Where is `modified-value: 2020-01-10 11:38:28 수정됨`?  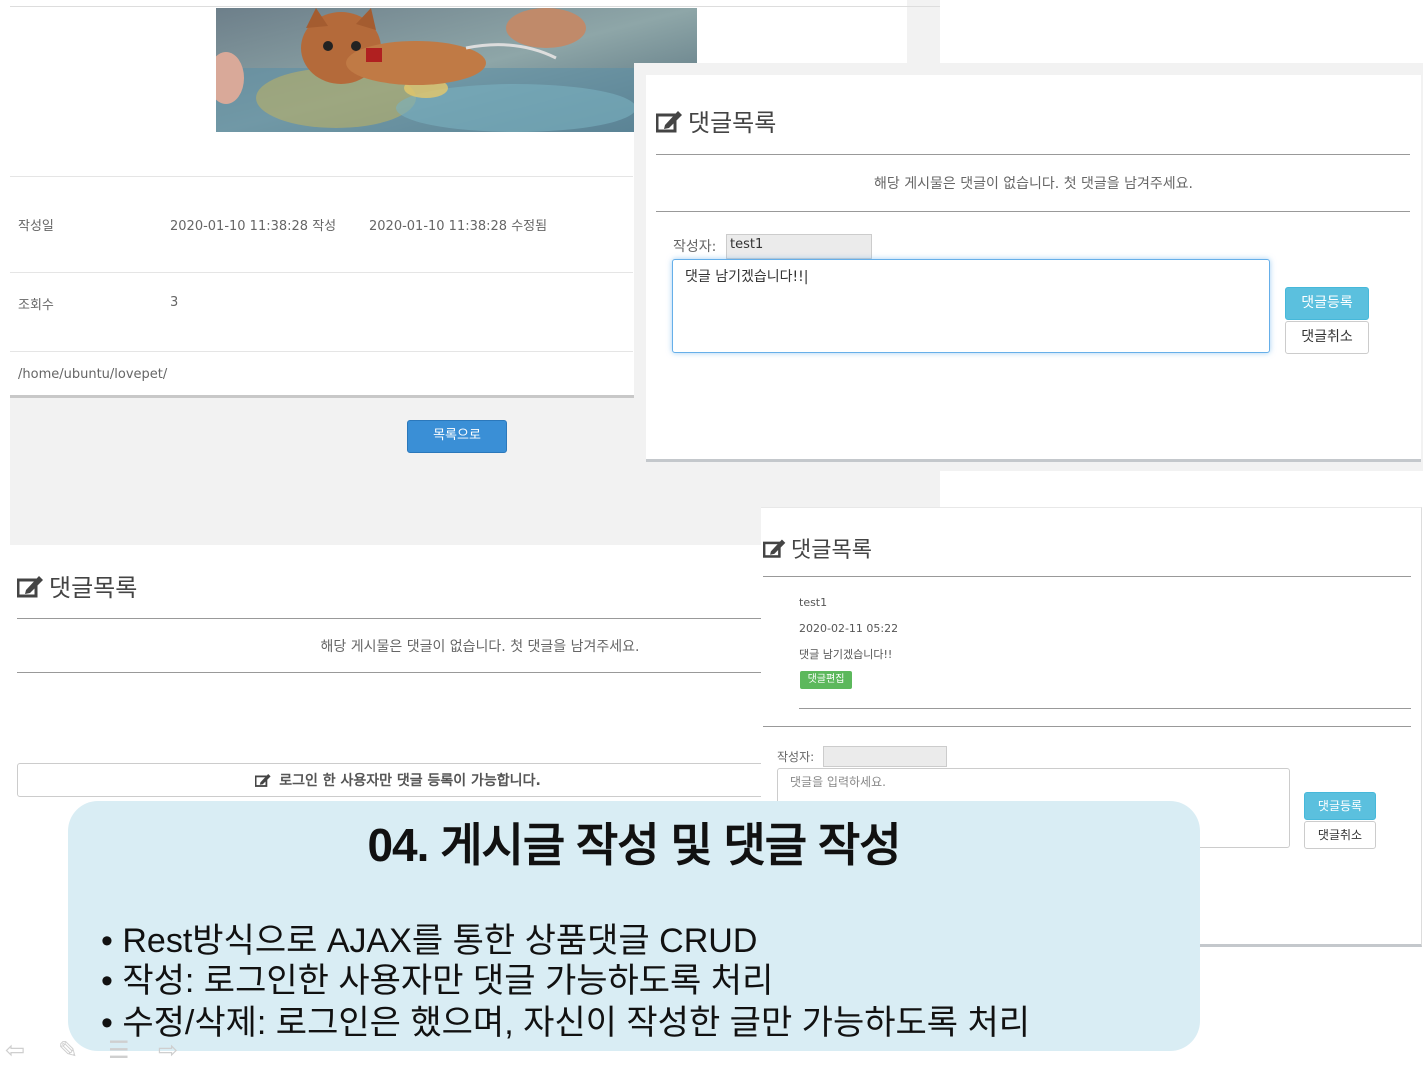
modified-value: 2020-01-10 11:38:28 수정됨 is located at coordinates (458, 226).